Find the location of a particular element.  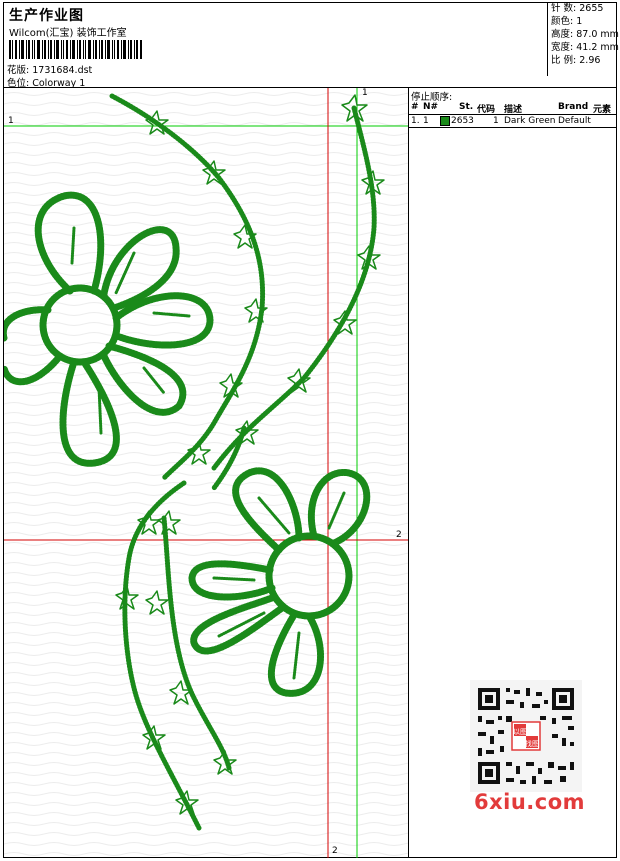

stat-stitches: 针 数: 2655 is located at coordinates (577, 8).